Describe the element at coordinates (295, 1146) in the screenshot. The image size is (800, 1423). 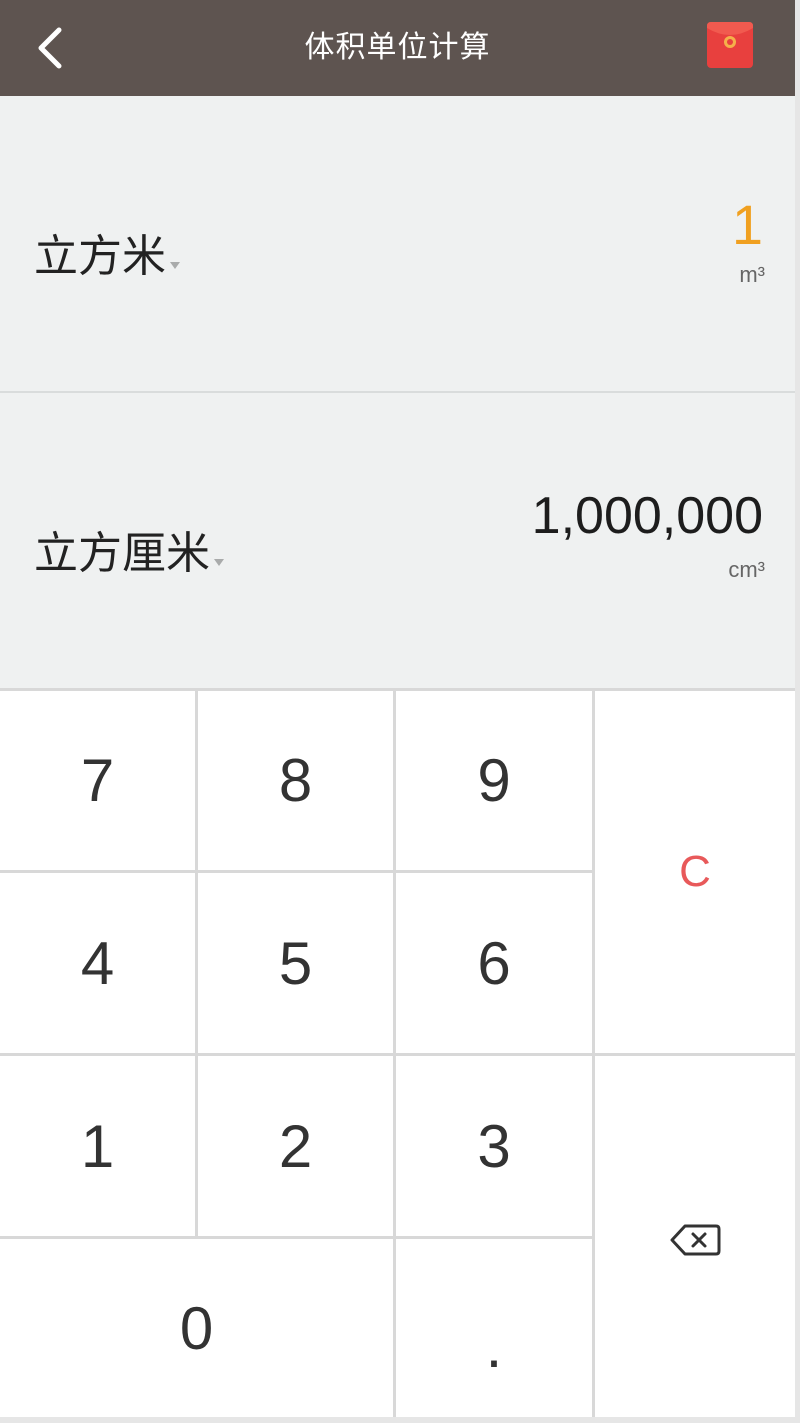
I see `key-2: 2` at that location.